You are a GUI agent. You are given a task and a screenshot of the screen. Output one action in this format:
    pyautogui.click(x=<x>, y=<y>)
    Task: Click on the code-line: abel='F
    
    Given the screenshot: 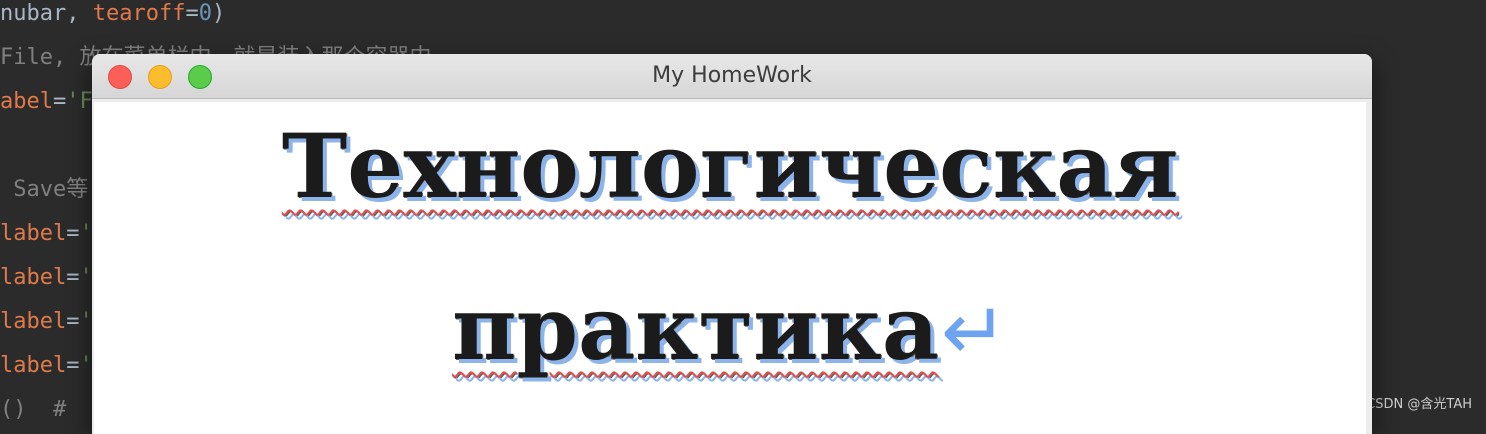 What is the action you would take?
    pyautogui.click(x=46, y=102)
    